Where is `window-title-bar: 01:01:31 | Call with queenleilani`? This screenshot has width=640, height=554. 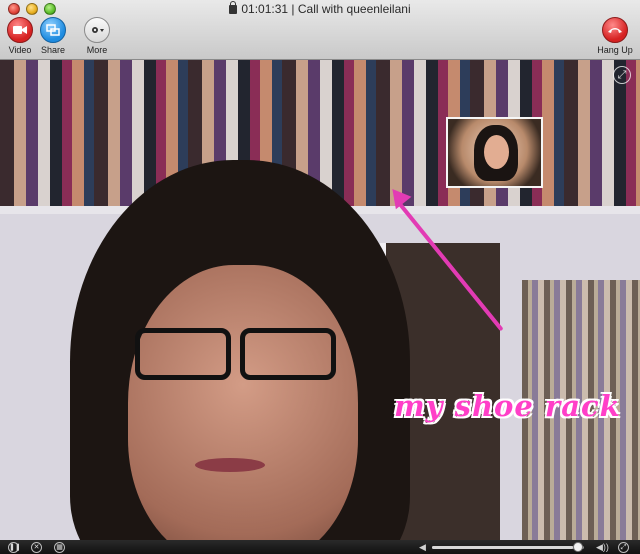
window-title-bar: 01:01:31 | Call with queenleilani is located at coordinates (320, 8).